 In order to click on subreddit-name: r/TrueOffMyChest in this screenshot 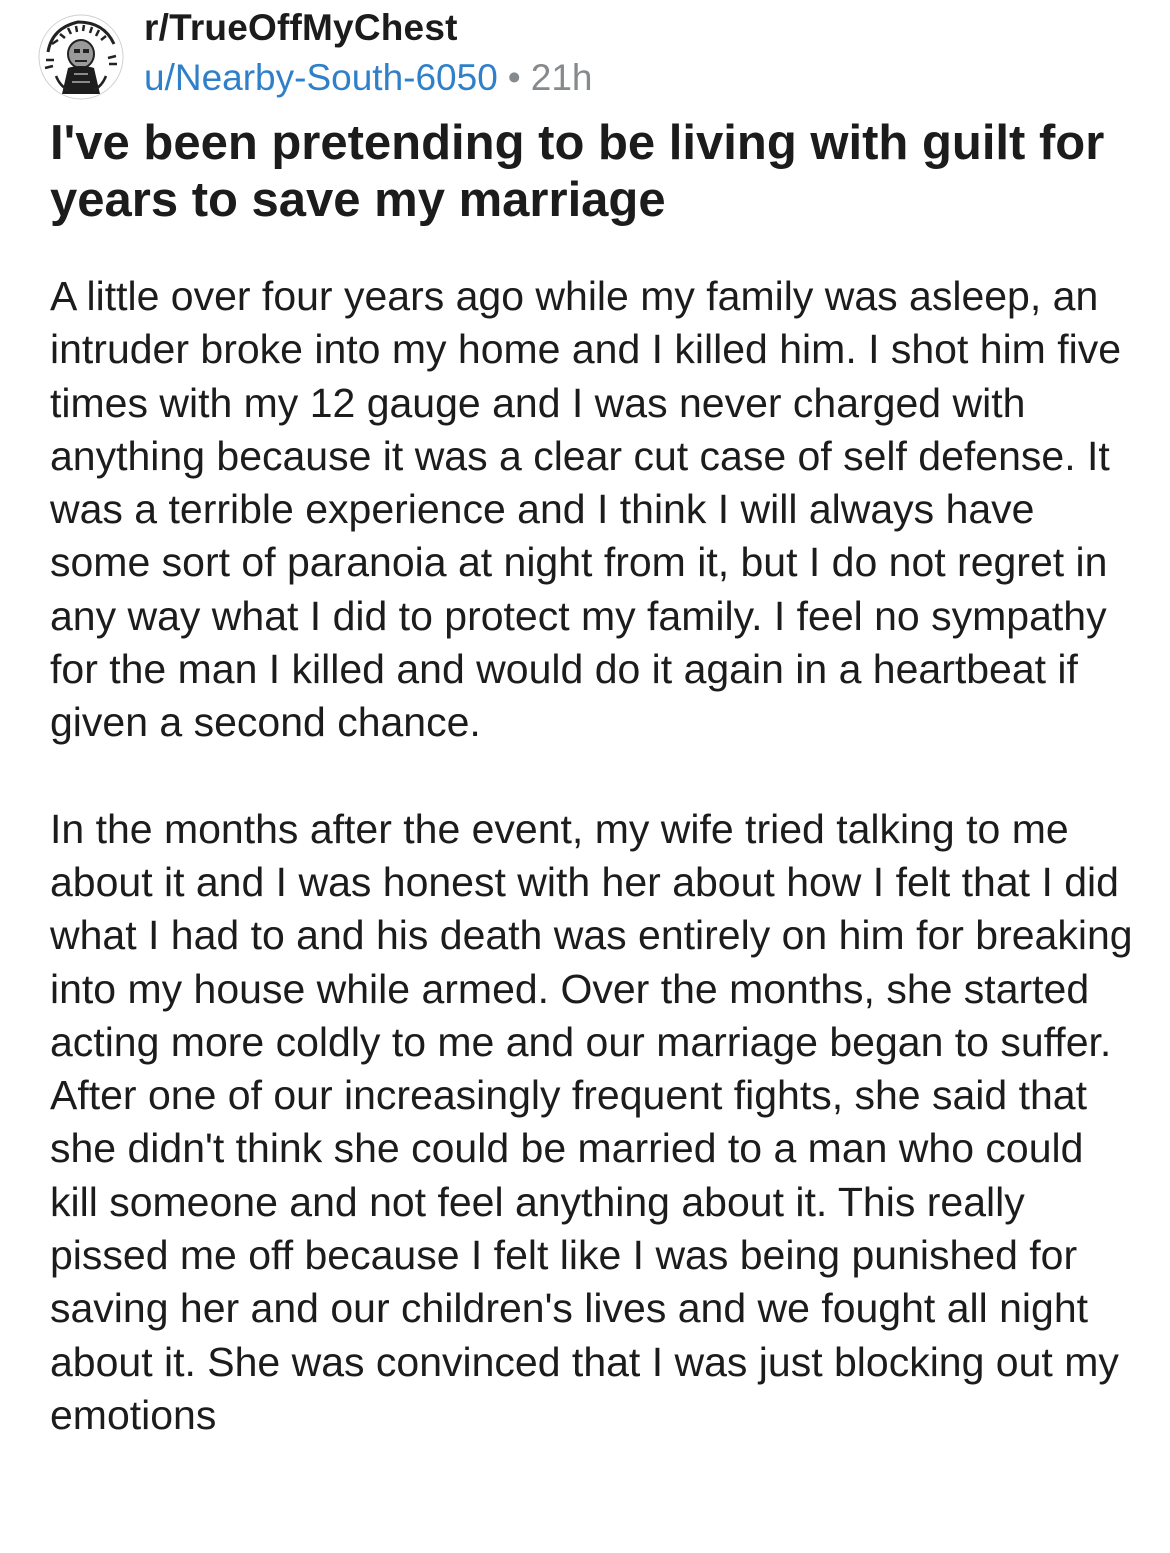, I will do `click(301, 28)`.